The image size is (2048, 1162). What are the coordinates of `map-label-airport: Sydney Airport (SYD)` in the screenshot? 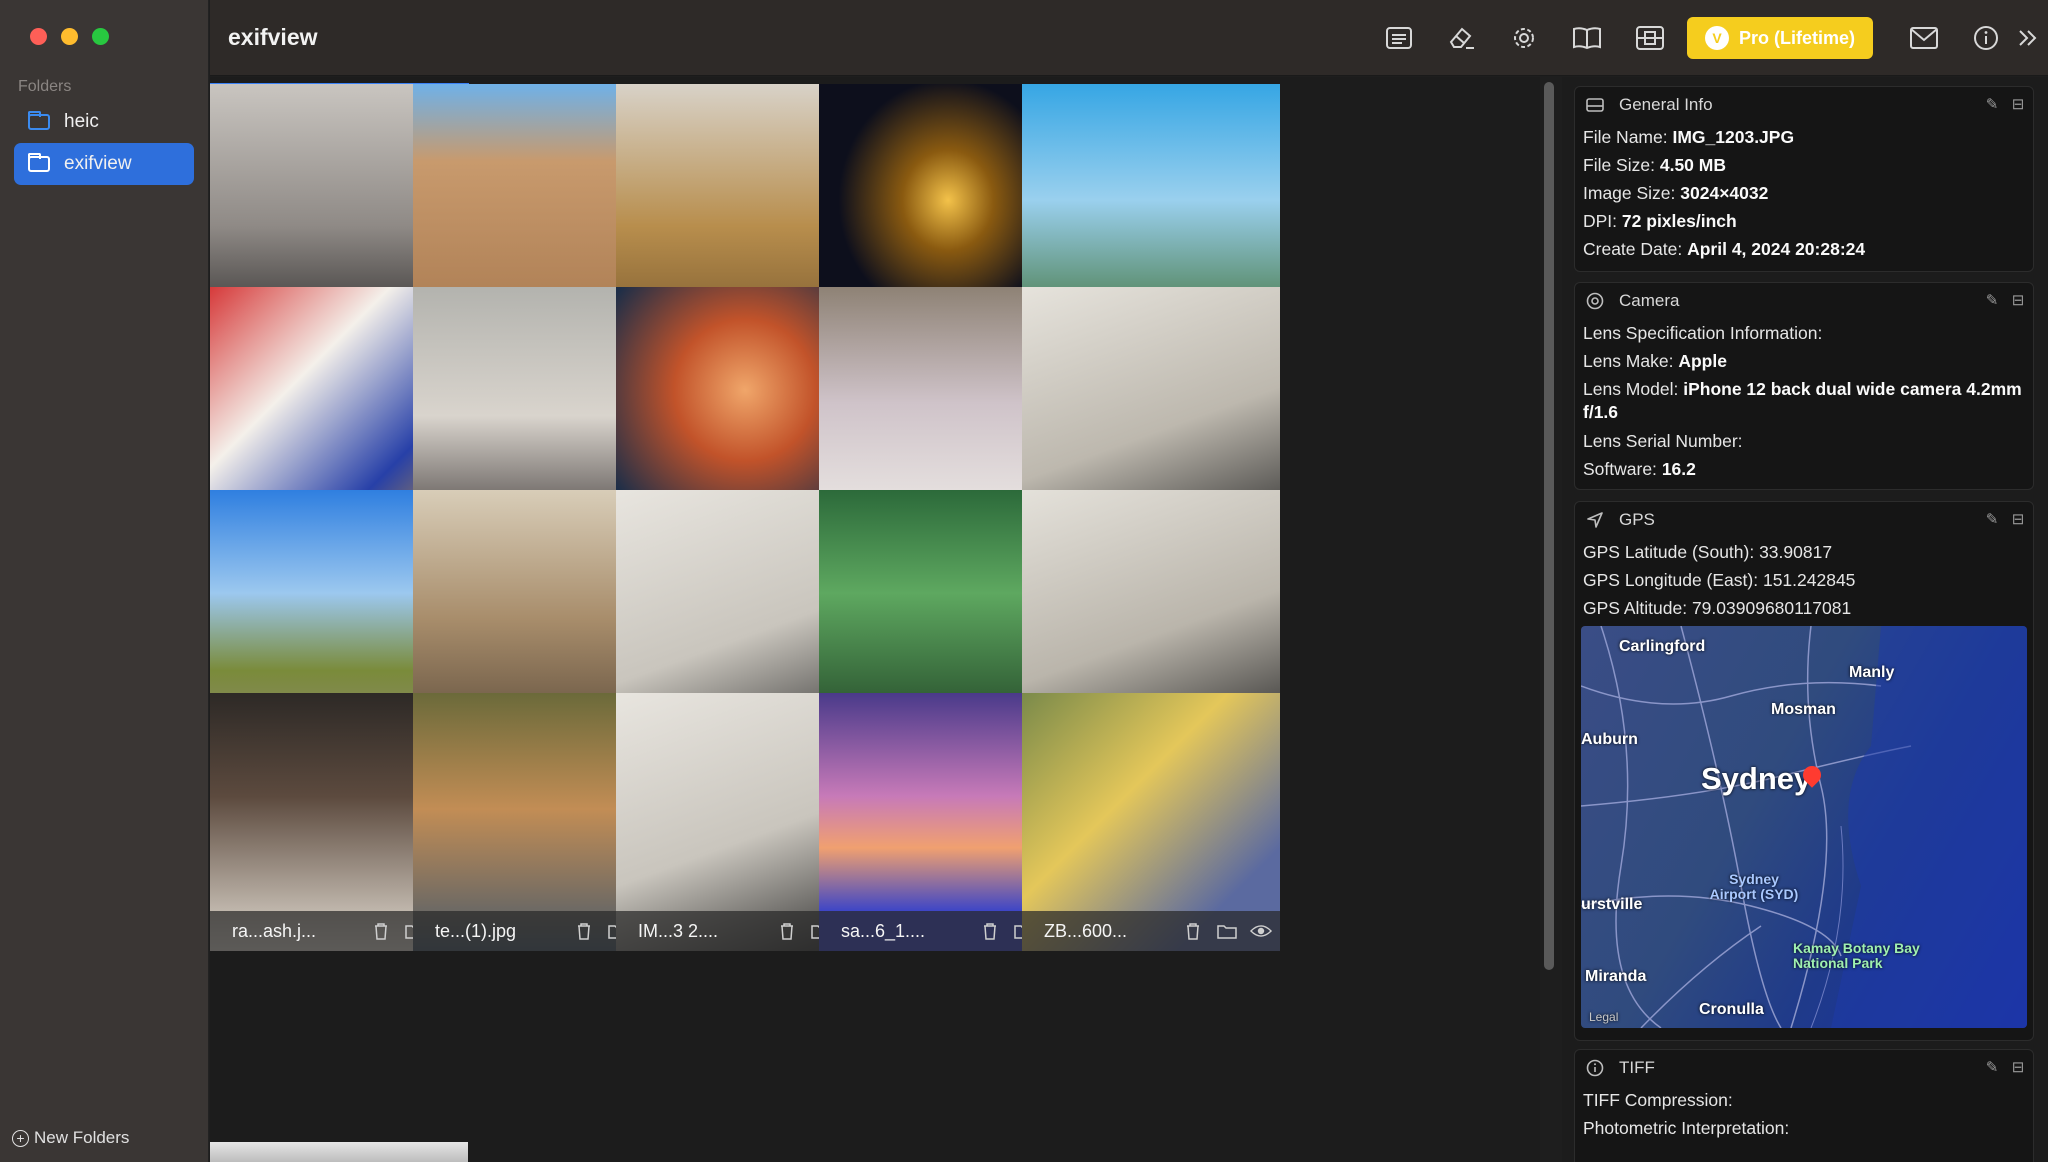 It's located at (1754, 886).